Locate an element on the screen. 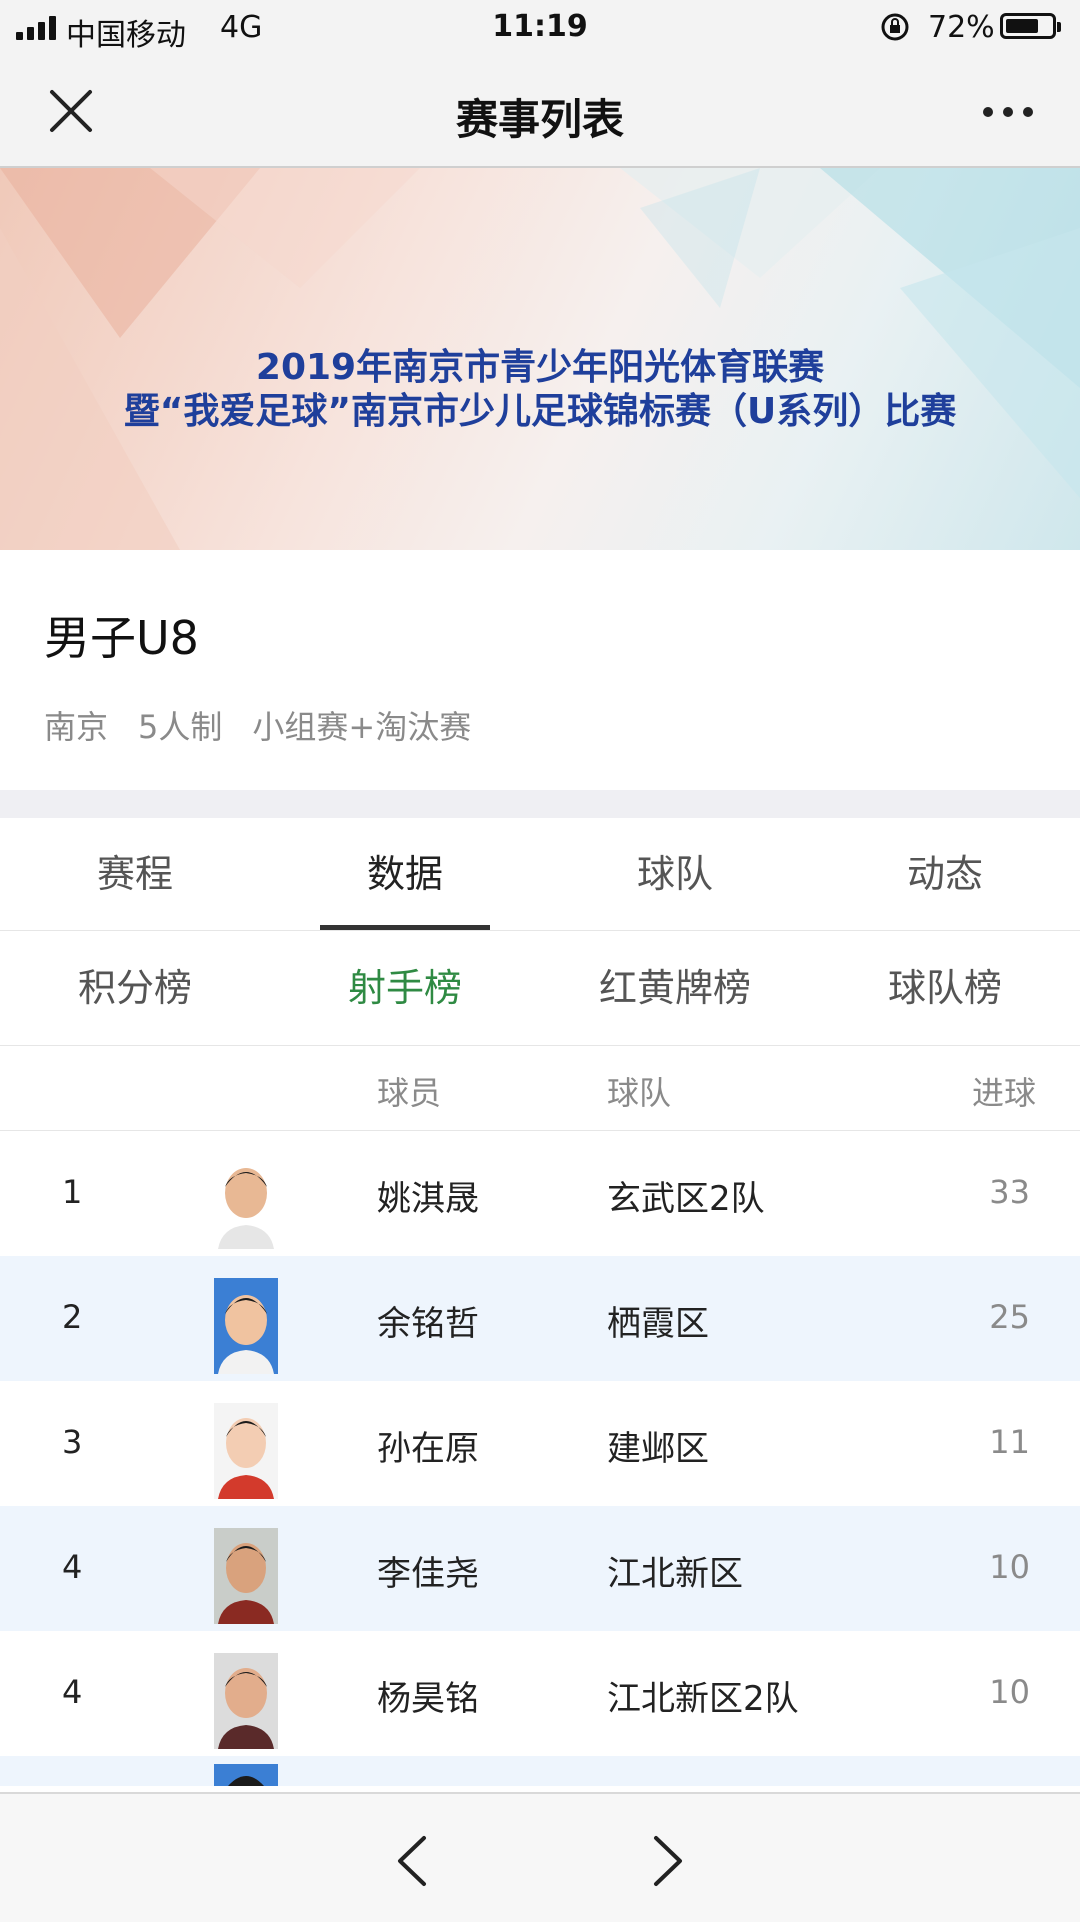 Image resolution: width=1080 pixels, height=1922 pixels. player-team: 江北新区2队 is located at coordinates (703, 1699).